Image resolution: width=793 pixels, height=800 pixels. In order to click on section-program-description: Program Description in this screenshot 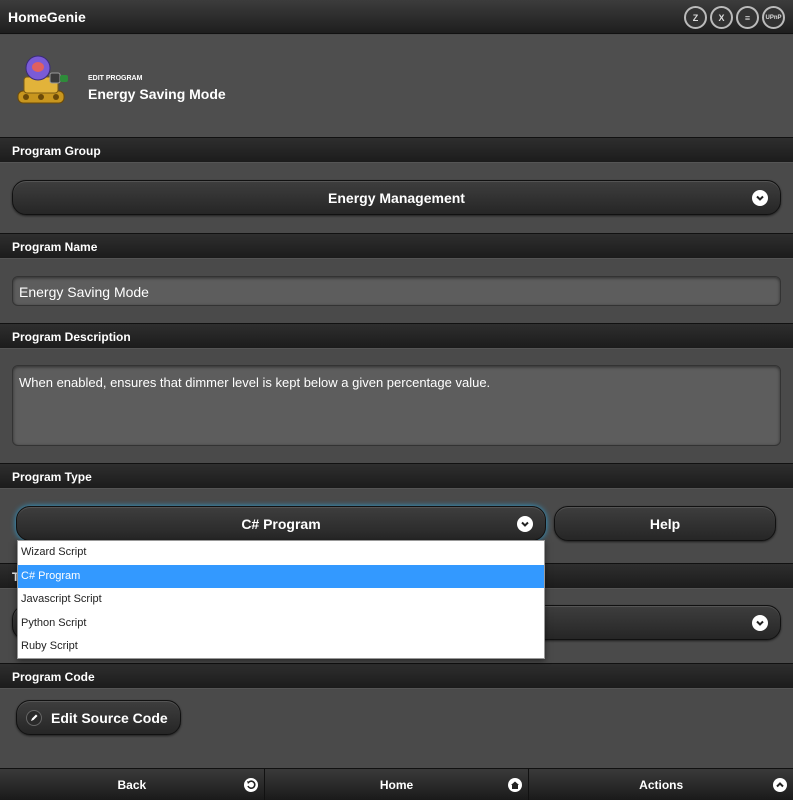, I will do `click(396, 336)`.